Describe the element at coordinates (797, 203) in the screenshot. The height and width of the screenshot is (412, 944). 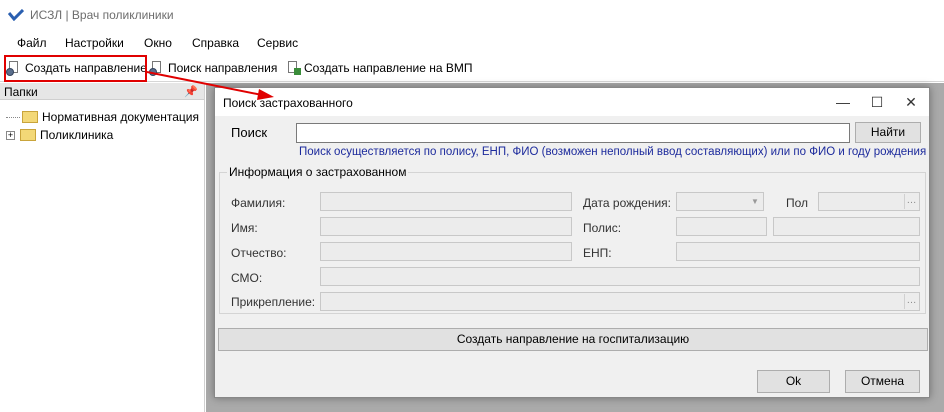
I see `sex-label: Пол` at that location.